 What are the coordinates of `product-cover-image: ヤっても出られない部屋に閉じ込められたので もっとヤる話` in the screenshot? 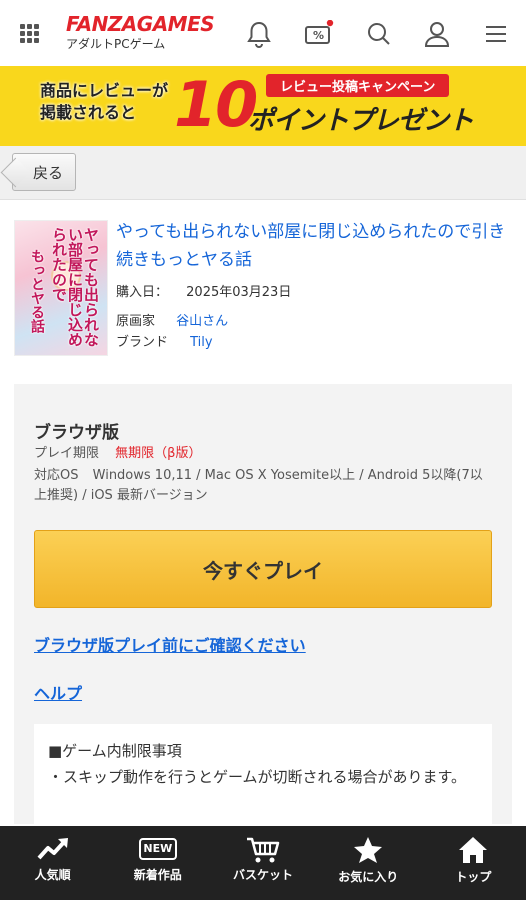 It's located at (61, 288).